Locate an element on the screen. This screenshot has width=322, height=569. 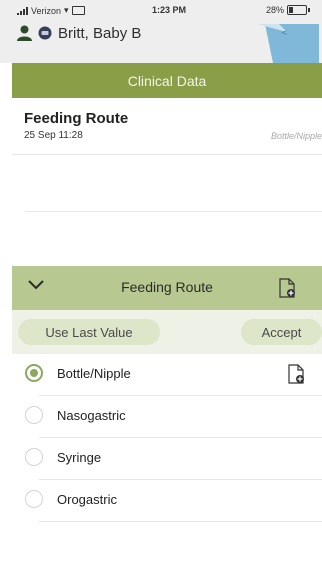
patient-name: Britt, Baby B is located at coordinates (100, 33).